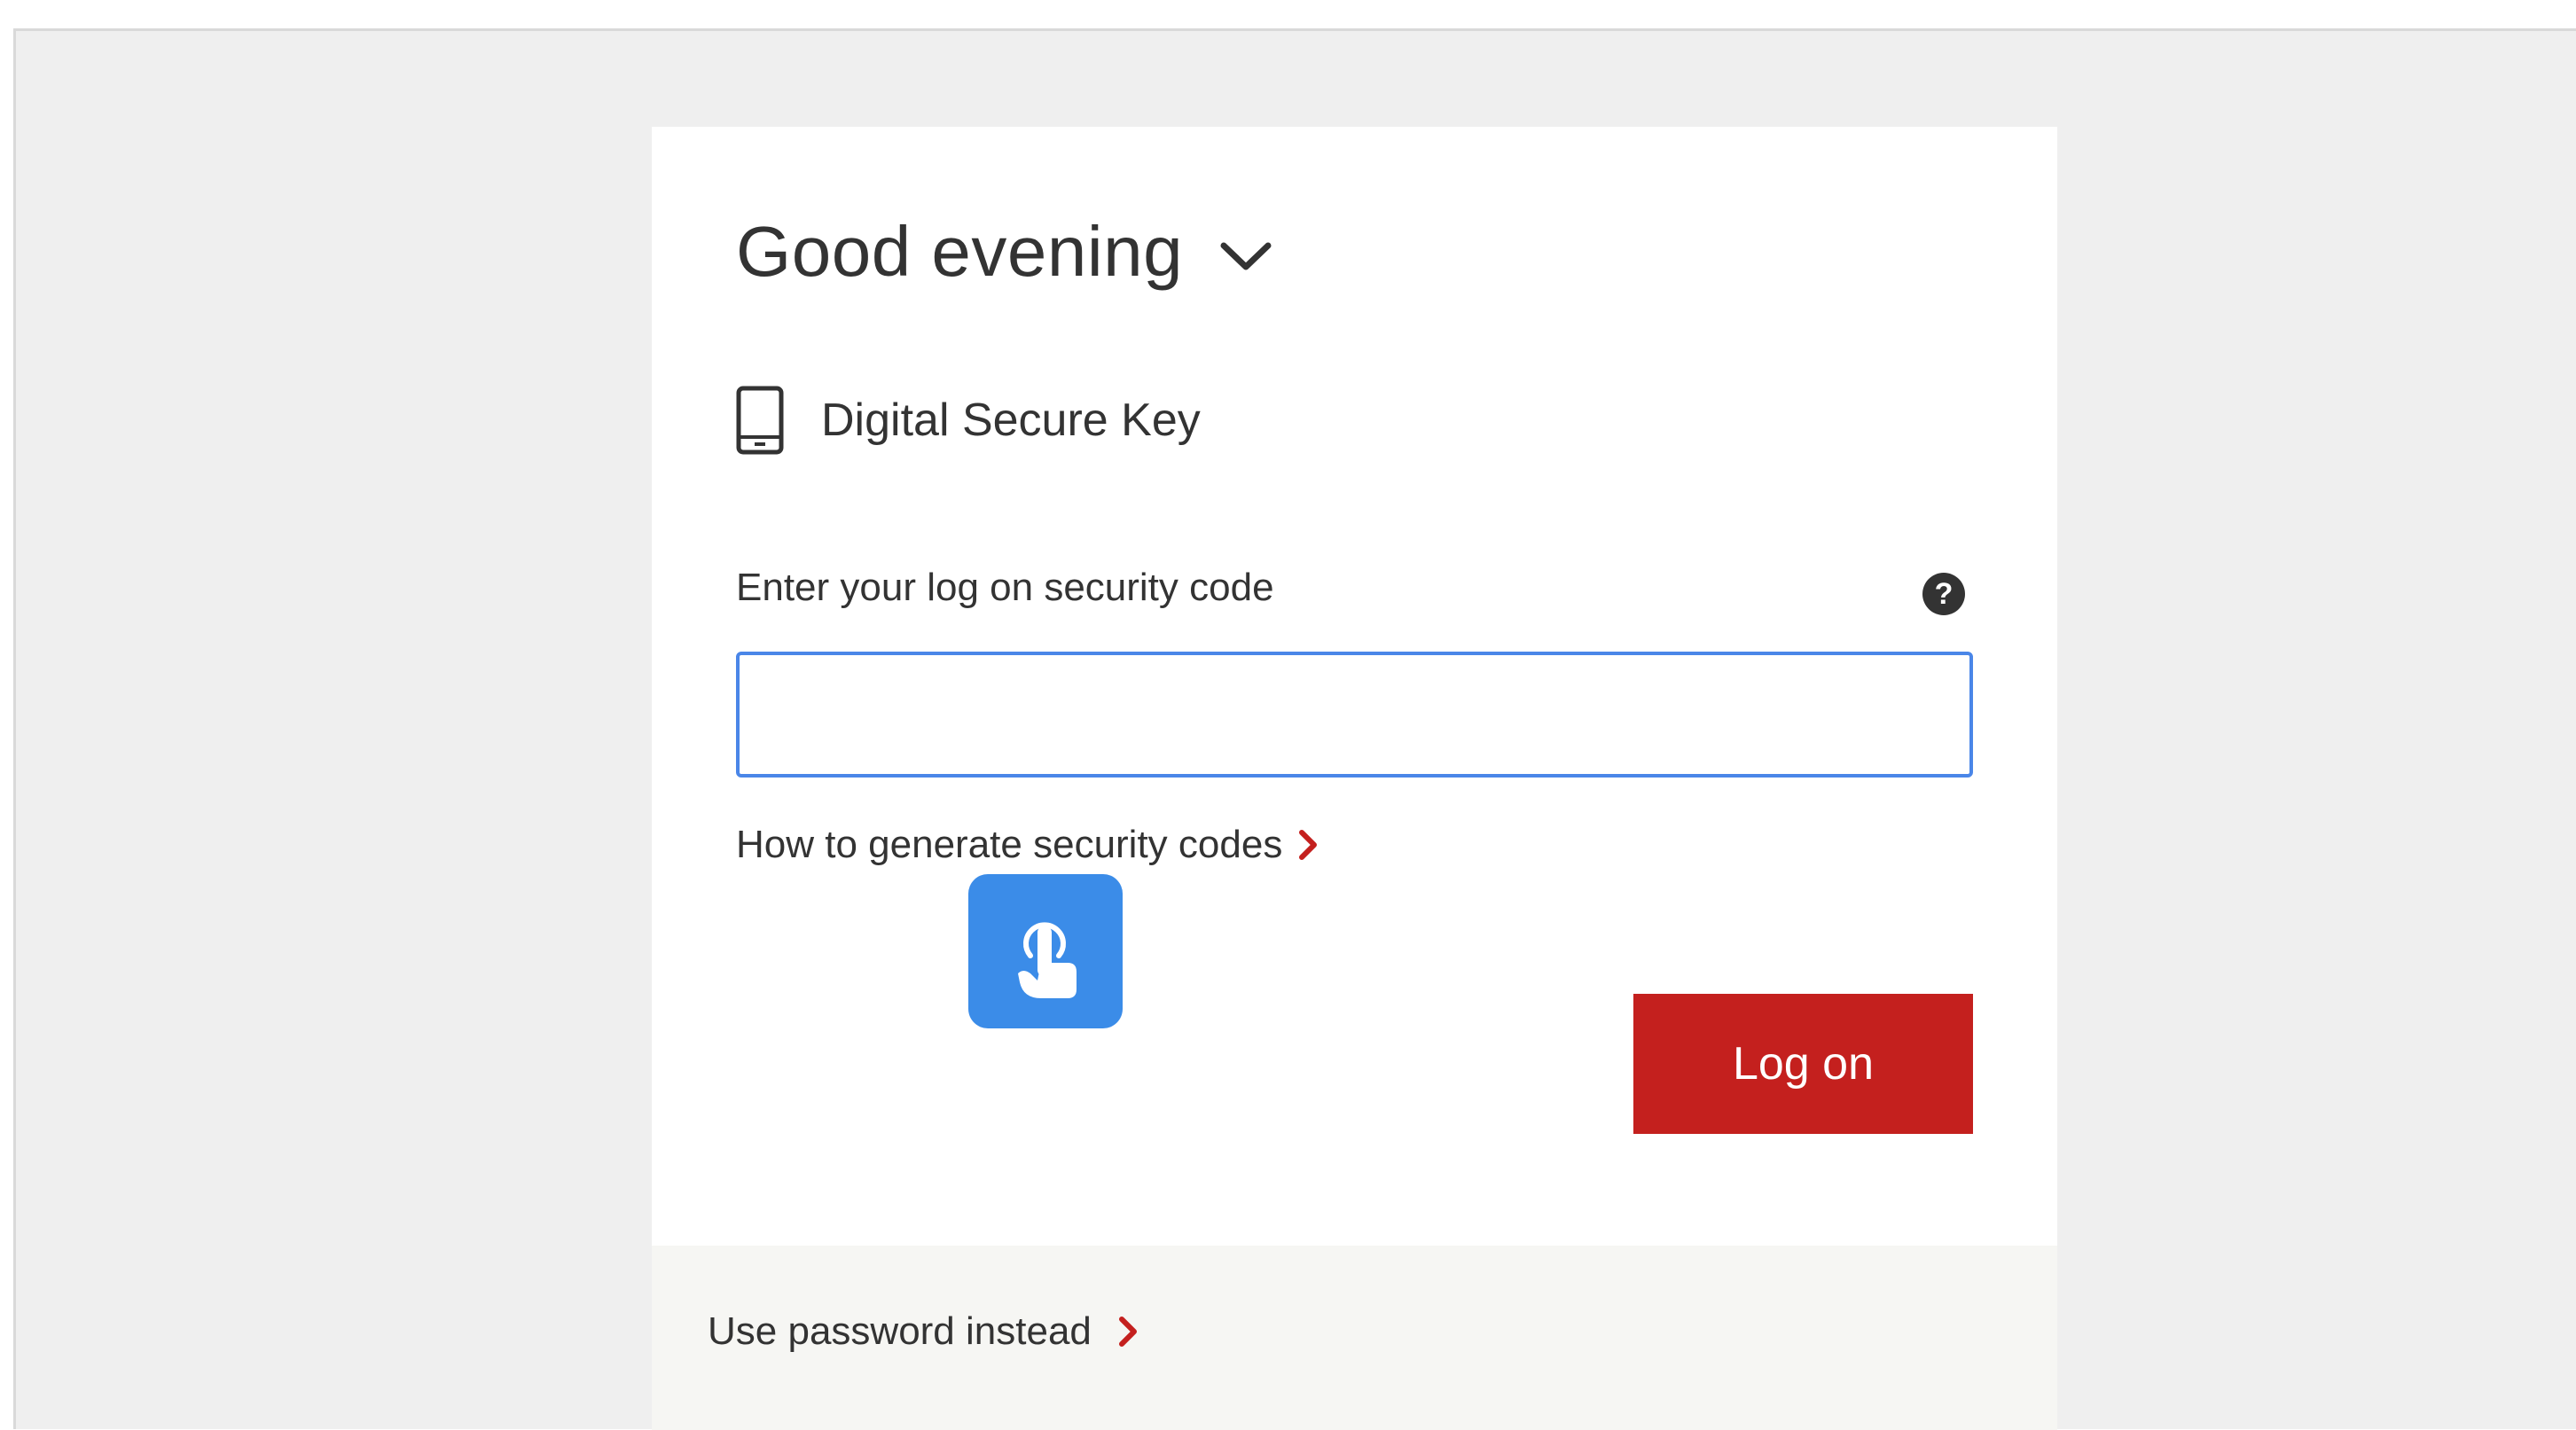 This screenshot has height=1430, width=2576. What do you see at coordinates (1005, 587) in the screenshot?
I see `security-code-label: Enter your log on security code` at bounding box center [1005, 587].